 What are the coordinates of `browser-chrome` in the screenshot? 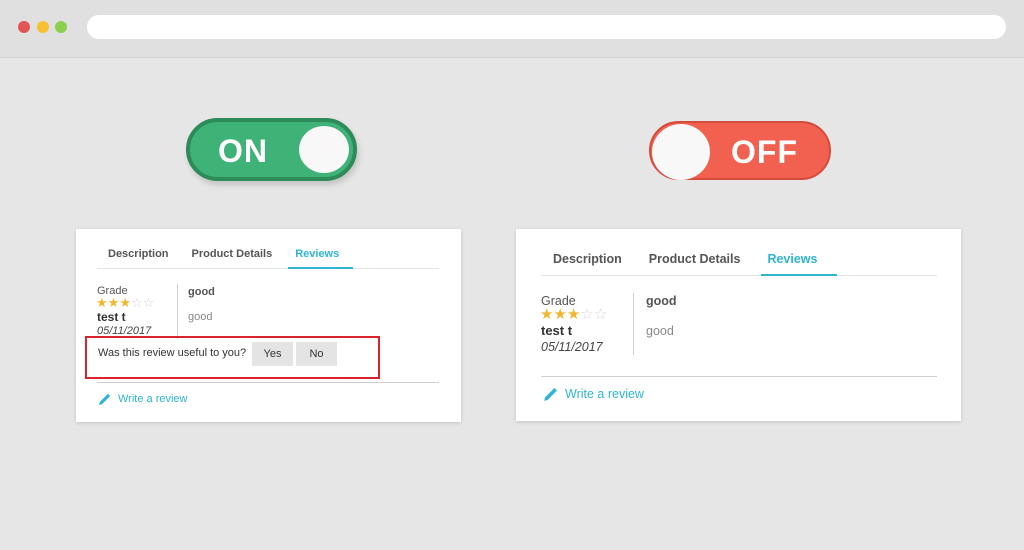 It's located at (512, 29).